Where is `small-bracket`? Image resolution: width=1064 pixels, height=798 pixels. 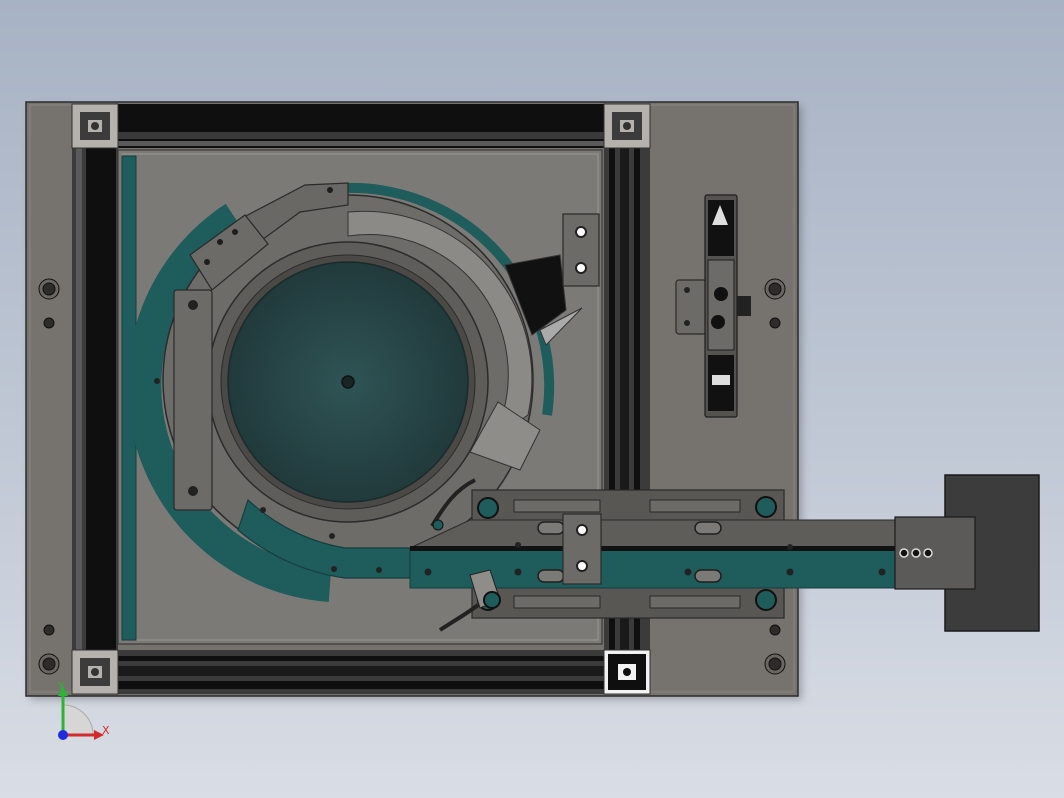
small-bracket is located at coordinates (581, 250).